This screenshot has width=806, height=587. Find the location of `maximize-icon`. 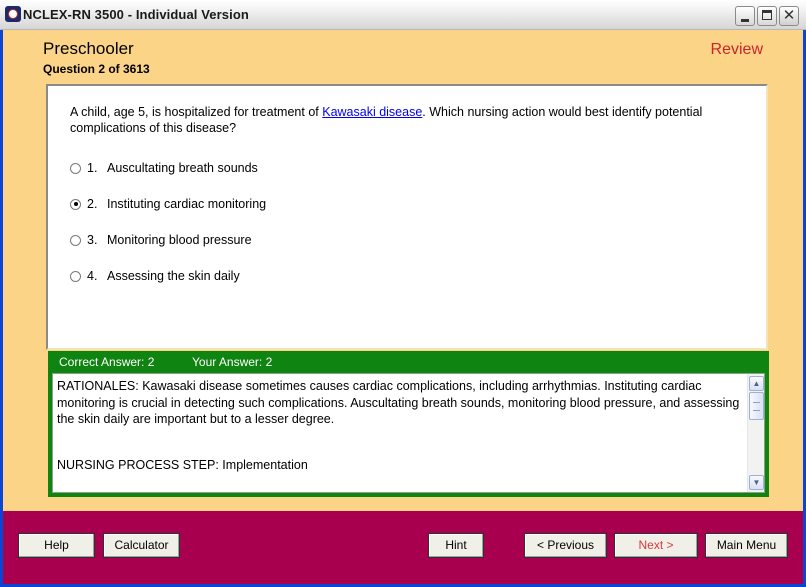

maximize-icon is located at coordinates (767, 15).